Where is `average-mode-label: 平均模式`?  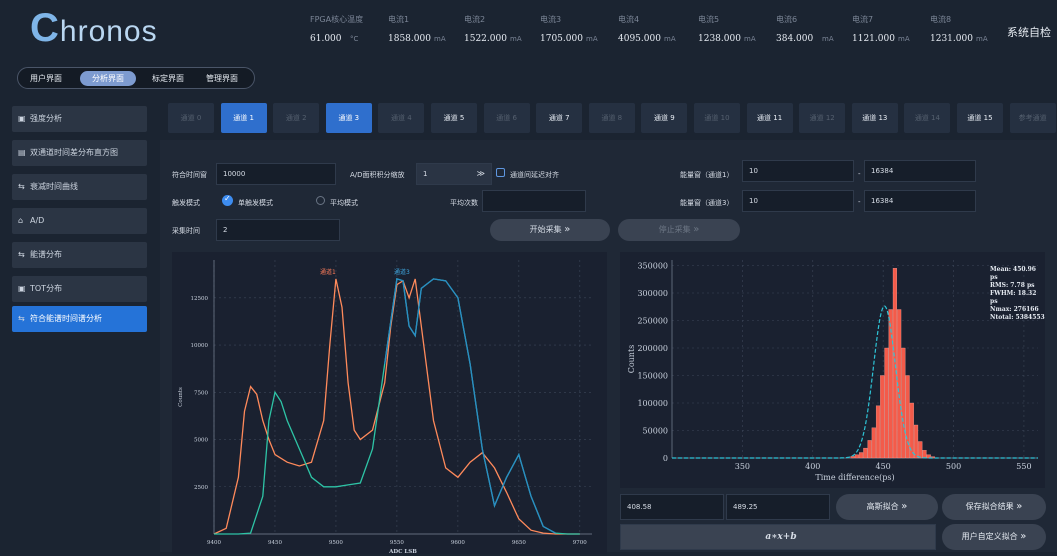 average-mode-label: 平均模式 is located at coordinates (344, 203).